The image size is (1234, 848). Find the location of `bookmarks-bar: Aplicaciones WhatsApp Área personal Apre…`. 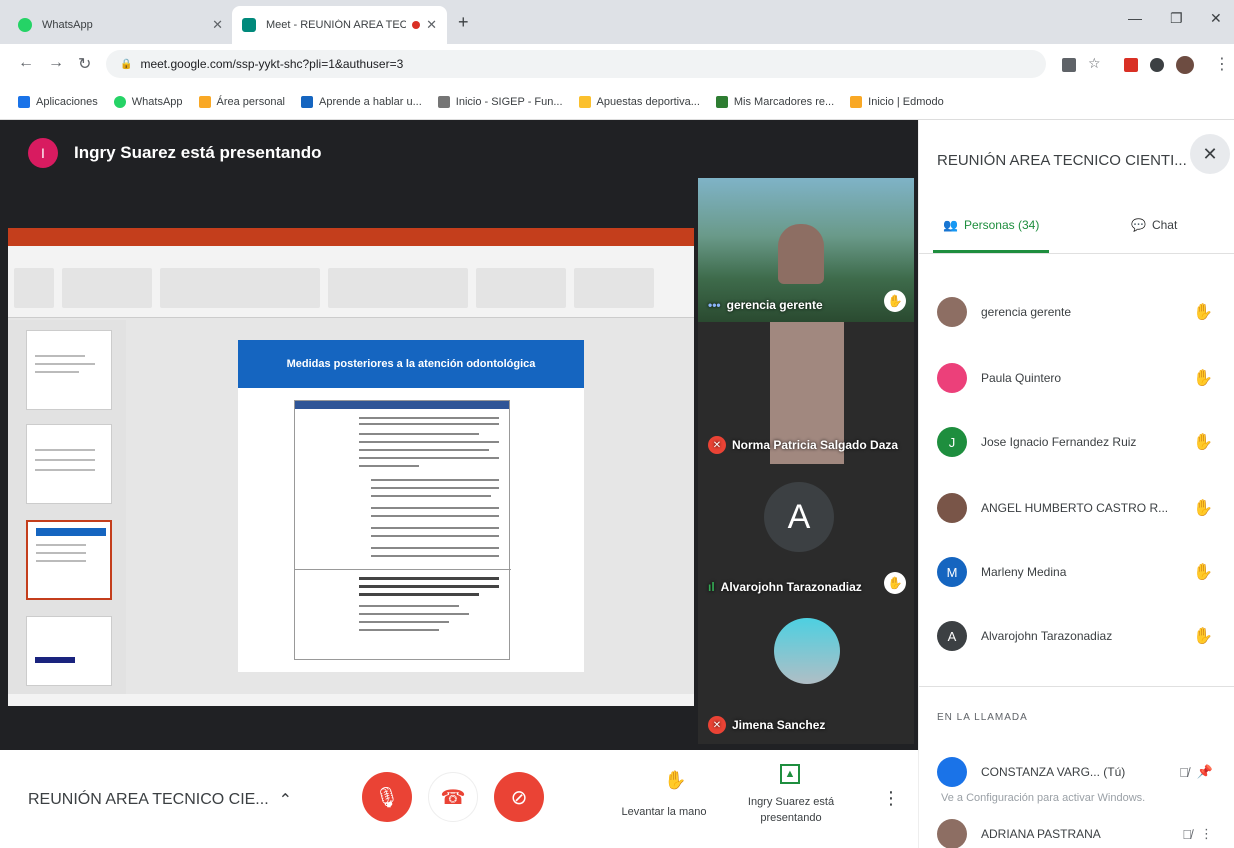

bookmarks-bar: Aplicaciones WhatsApp Área personal Apre… is located at coordinates (617, 102).